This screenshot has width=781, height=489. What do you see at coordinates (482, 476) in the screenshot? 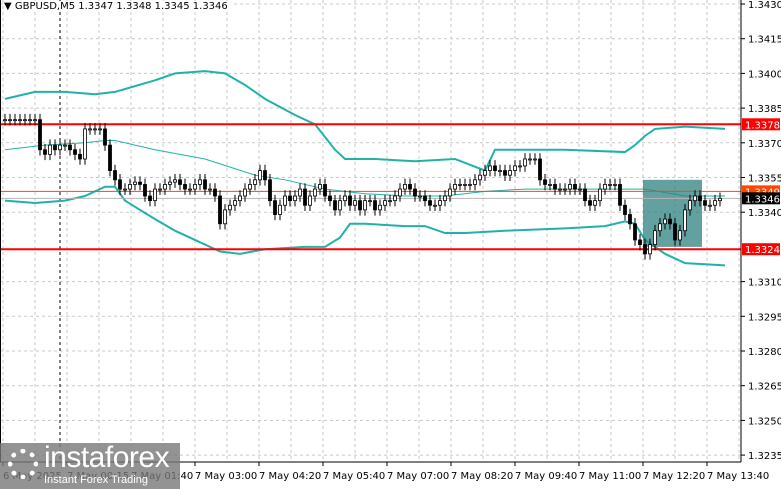
I see `x-tick-label: 7 May 08:20` at bounding box center [482, 476].